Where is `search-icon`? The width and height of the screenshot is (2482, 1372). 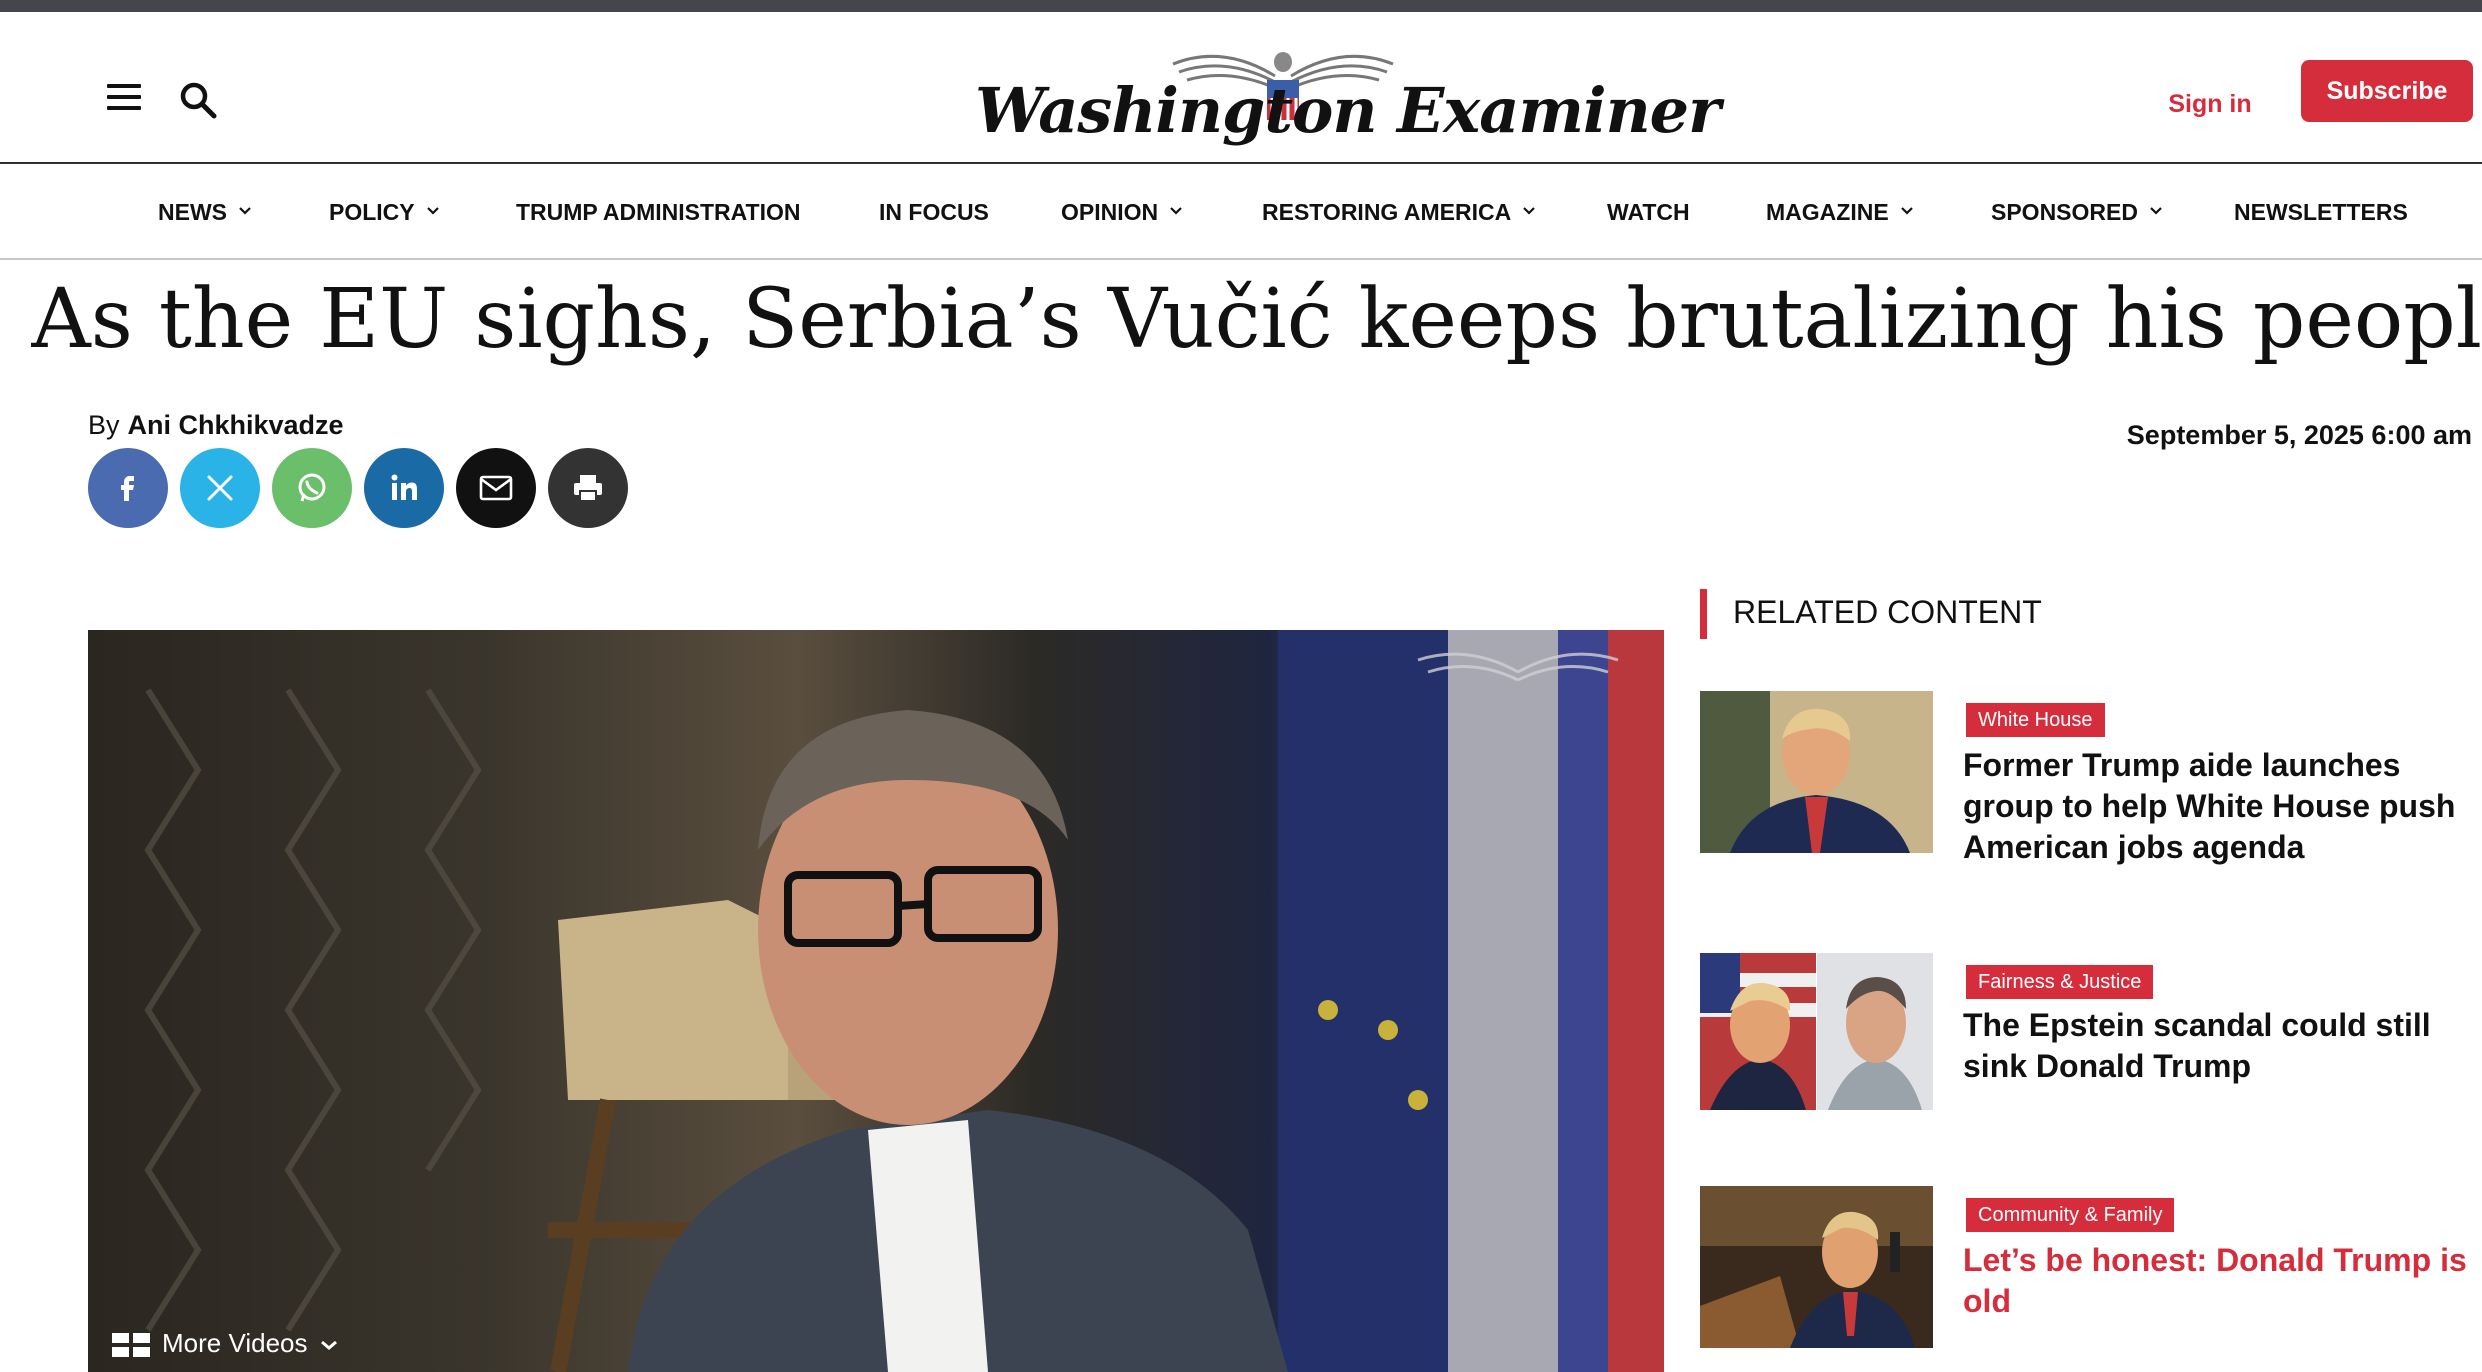 search-icon is located at coordinates (198, 100).